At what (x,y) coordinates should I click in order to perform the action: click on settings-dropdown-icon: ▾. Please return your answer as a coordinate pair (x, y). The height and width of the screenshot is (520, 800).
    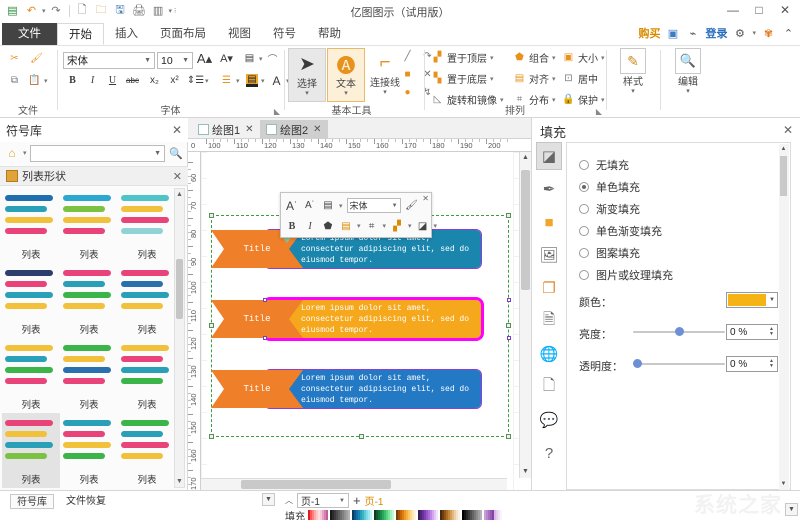
    Looking at the image, I should click on (754, 33).